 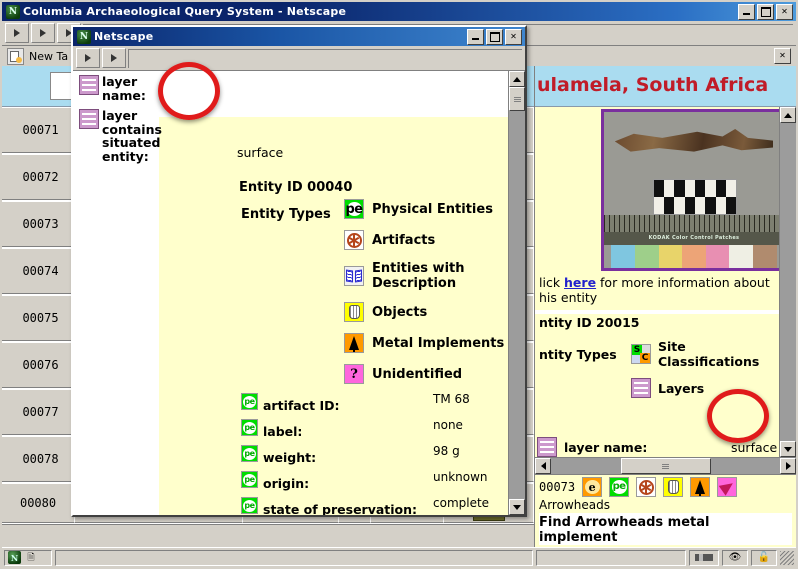 I want to click on layer-contains-label-row: layer contains situated entity:, so click(x=121, y=136).